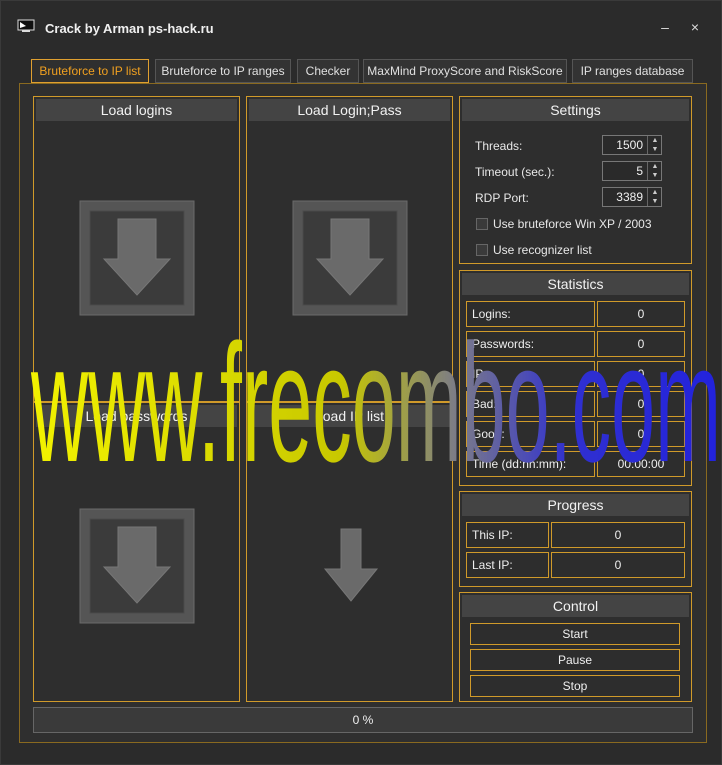 The image size is (722, 765). Describe the element at coordinates (575, 686) in the screenshot. I see `stop-button: Stop` at that location.